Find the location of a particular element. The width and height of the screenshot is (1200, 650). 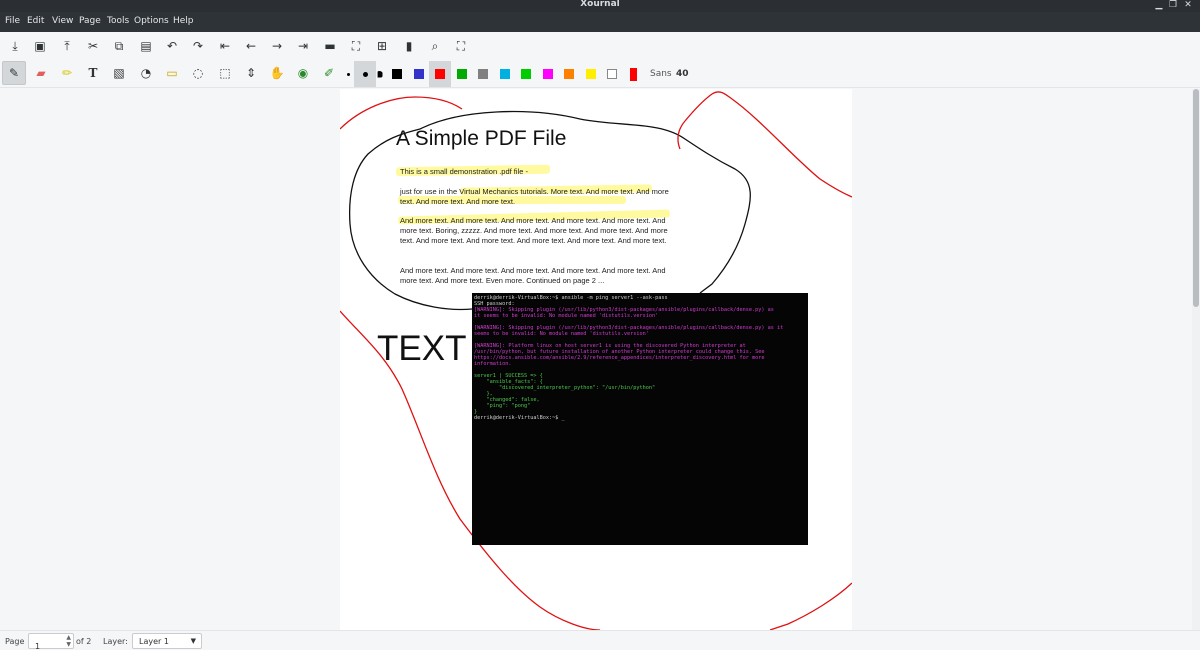

select-rect-icon: ⬚ is located at coordinates (225, 73).